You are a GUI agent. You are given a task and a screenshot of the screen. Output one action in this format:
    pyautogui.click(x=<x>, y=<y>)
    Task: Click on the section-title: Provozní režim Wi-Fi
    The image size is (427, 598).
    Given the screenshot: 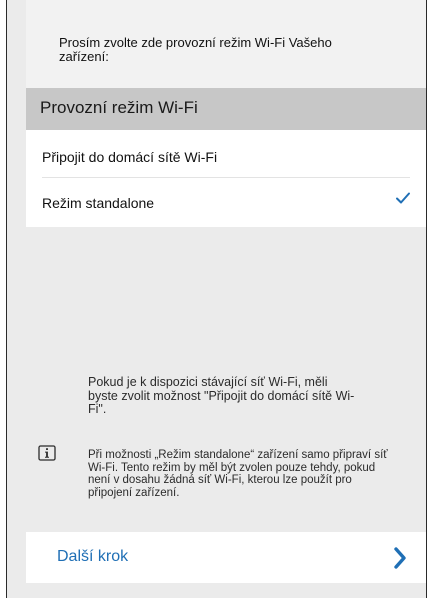 What is the action you would take?
    pyautogui.click(x=119, y=107)
    